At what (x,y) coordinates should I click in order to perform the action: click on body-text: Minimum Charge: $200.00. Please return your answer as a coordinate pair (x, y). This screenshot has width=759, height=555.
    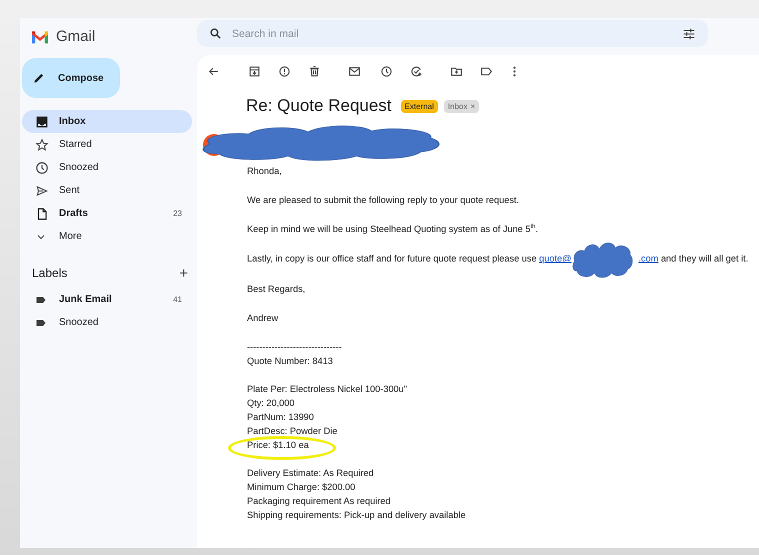
    Looking at the image, I should click on (301, 487).